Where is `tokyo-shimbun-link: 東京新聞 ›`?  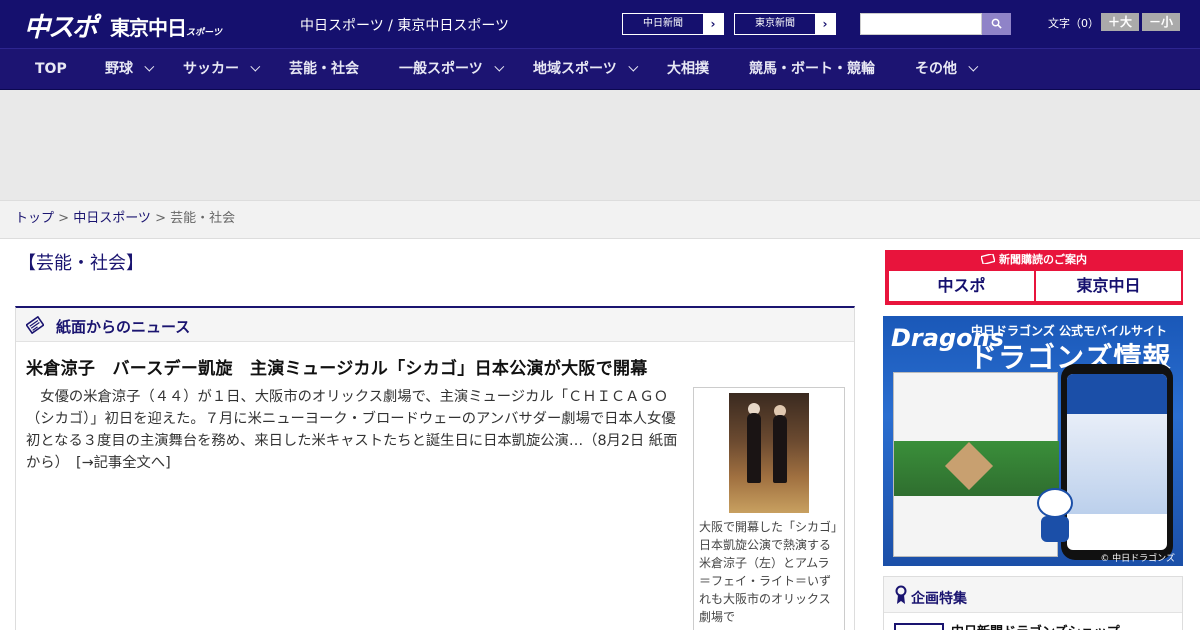 tokyo-shimbun-link: 東京新聞 › is located at coordinates (785, 24).